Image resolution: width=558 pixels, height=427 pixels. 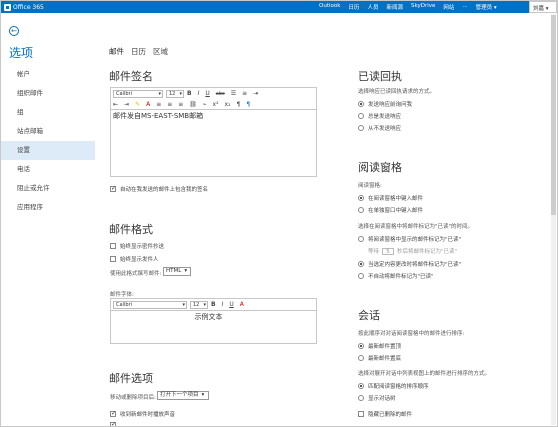 What do you see at coordinates (205, 104) in the screenshot?
I see `unlink-icon: ⌁` at bounding box center [205, 104].